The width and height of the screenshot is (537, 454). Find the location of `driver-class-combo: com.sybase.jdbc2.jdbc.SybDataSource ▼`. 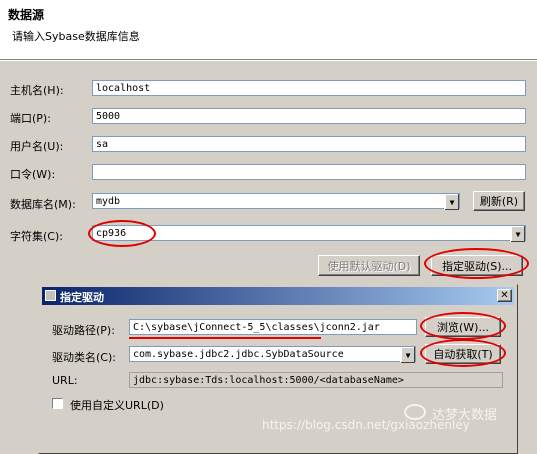

driver-class-combo: com.sybase.jdbc2.jdbc.SybDataSource ▼ is located at coordinates (272, 354).